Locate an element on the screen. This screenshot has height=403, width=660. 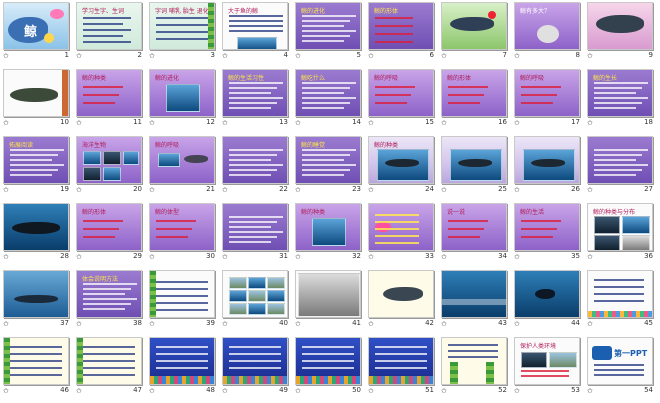
slide-preview: 鲸有多大？ is located at coordinates (547, 26).